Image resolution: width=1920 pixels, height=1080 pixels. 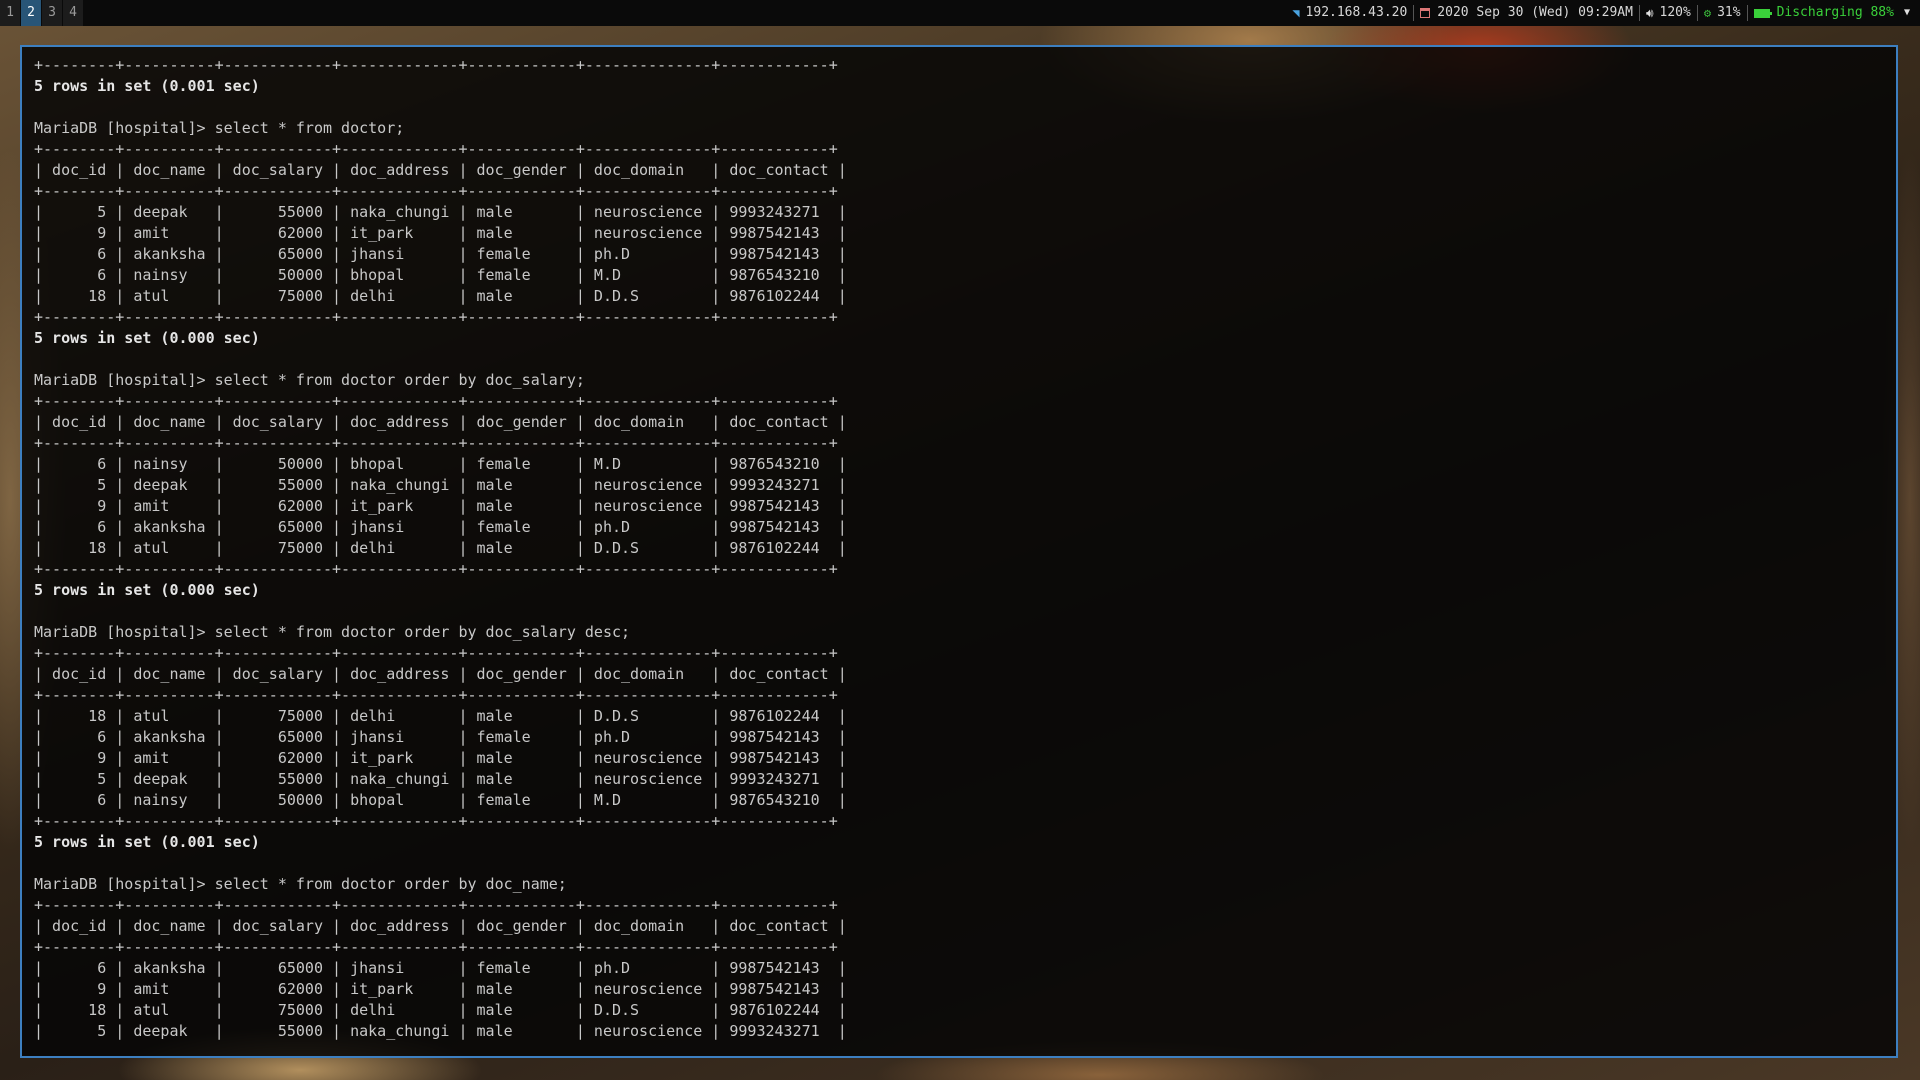 I want to click on wifi-icon: ◥, so click(x=1296, y=13).